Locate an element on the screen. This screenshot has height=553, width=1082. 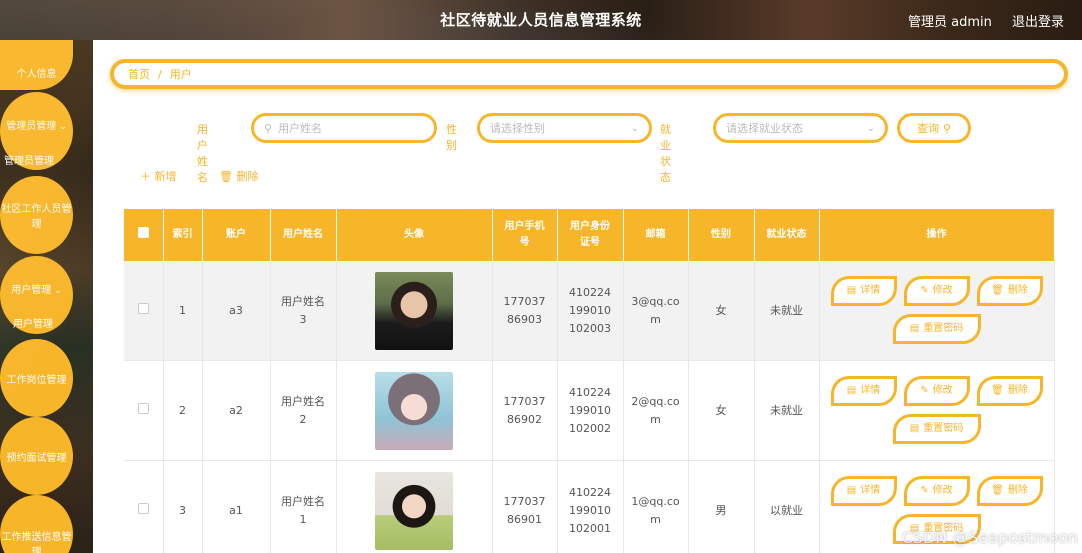
user-box: 管理员 admin 退出登录 is located at coordinates (986, 20).